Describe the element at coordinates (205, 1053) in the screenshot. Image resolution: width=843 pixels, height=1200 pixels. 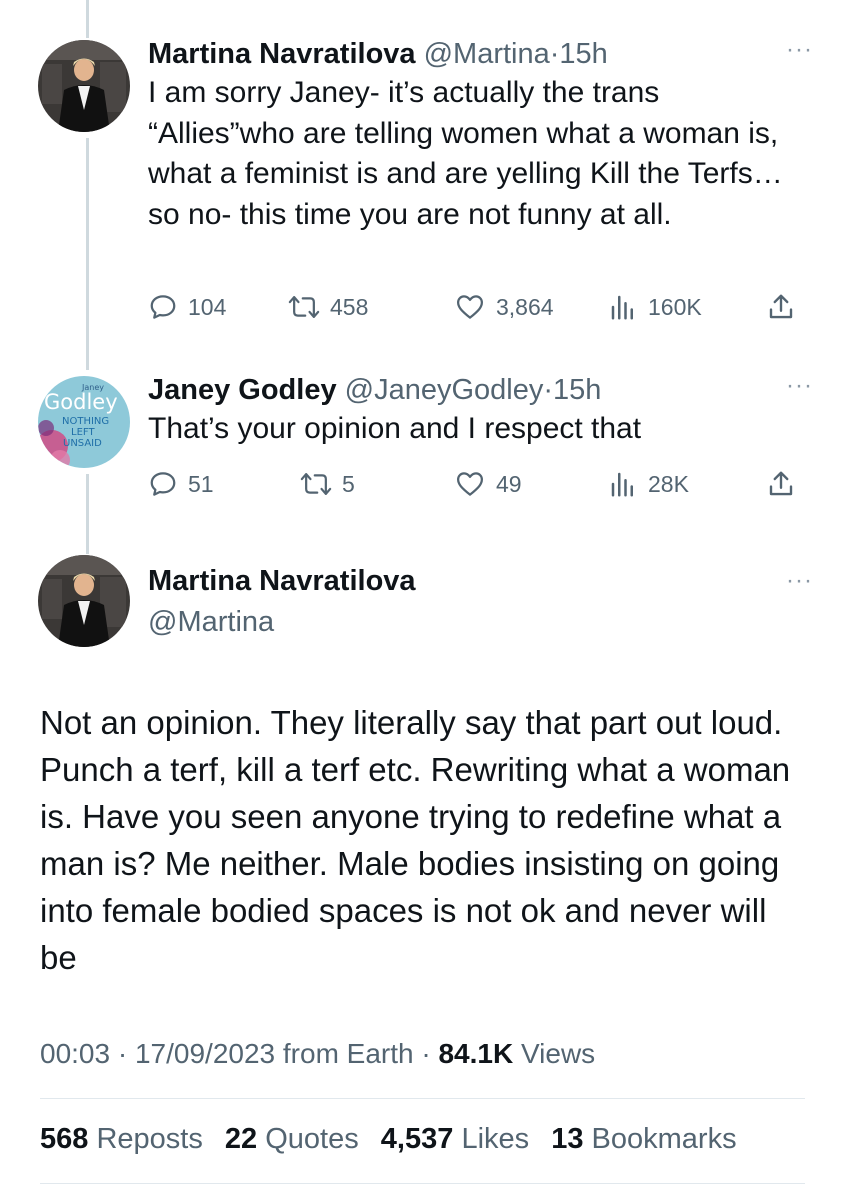
I see `tweet-date: 17/09/2023` at that location.